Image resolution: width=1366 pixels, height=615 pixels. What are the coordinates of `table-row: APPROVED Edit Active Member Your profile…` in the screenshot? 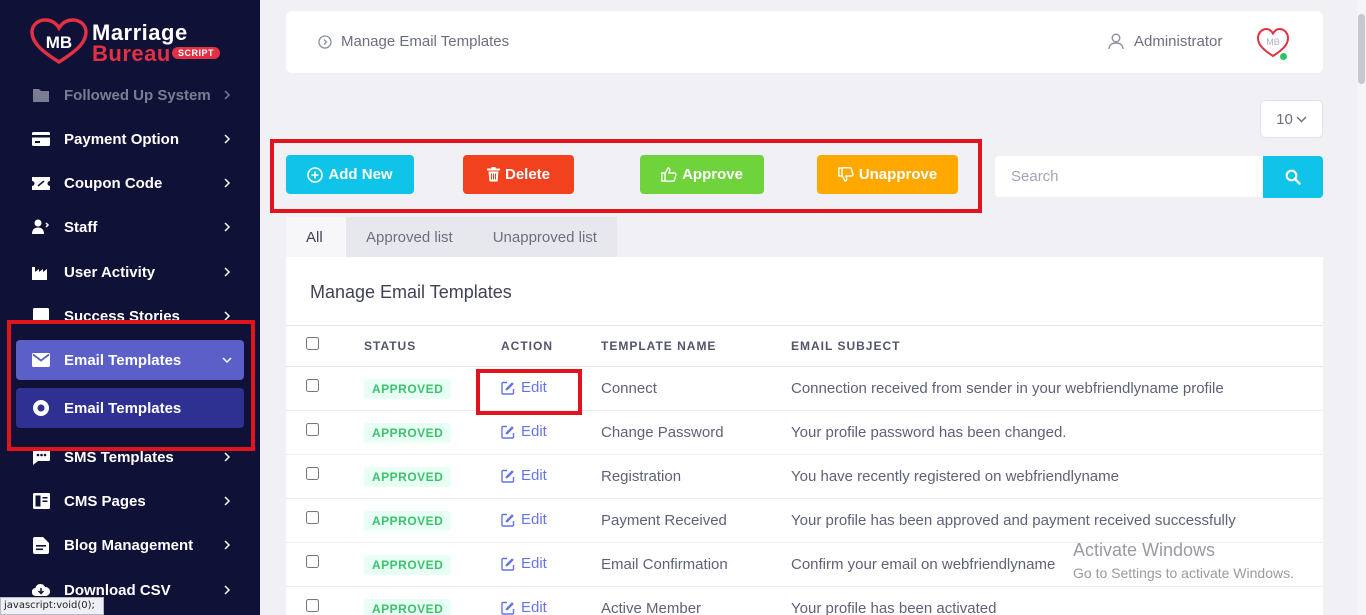 It's located at (804, 601).